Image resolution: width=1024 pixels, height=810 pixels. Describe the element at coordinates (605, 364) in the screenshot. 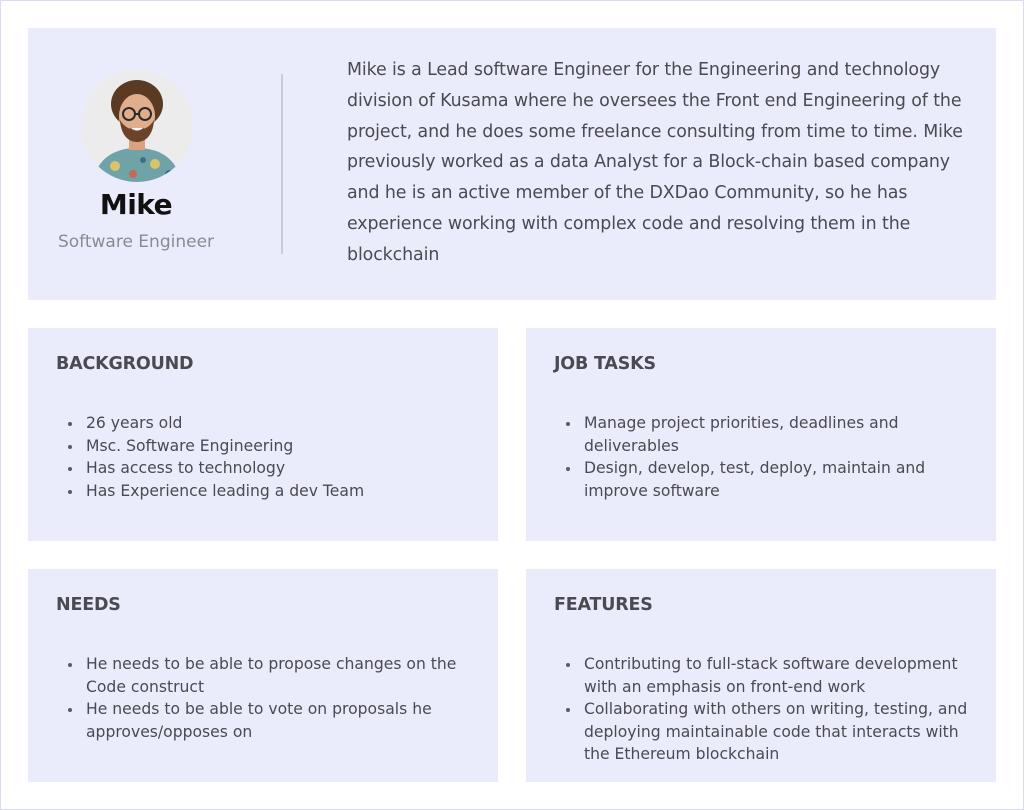

I see `job-tasks-title: JOB TASKS` at that location.